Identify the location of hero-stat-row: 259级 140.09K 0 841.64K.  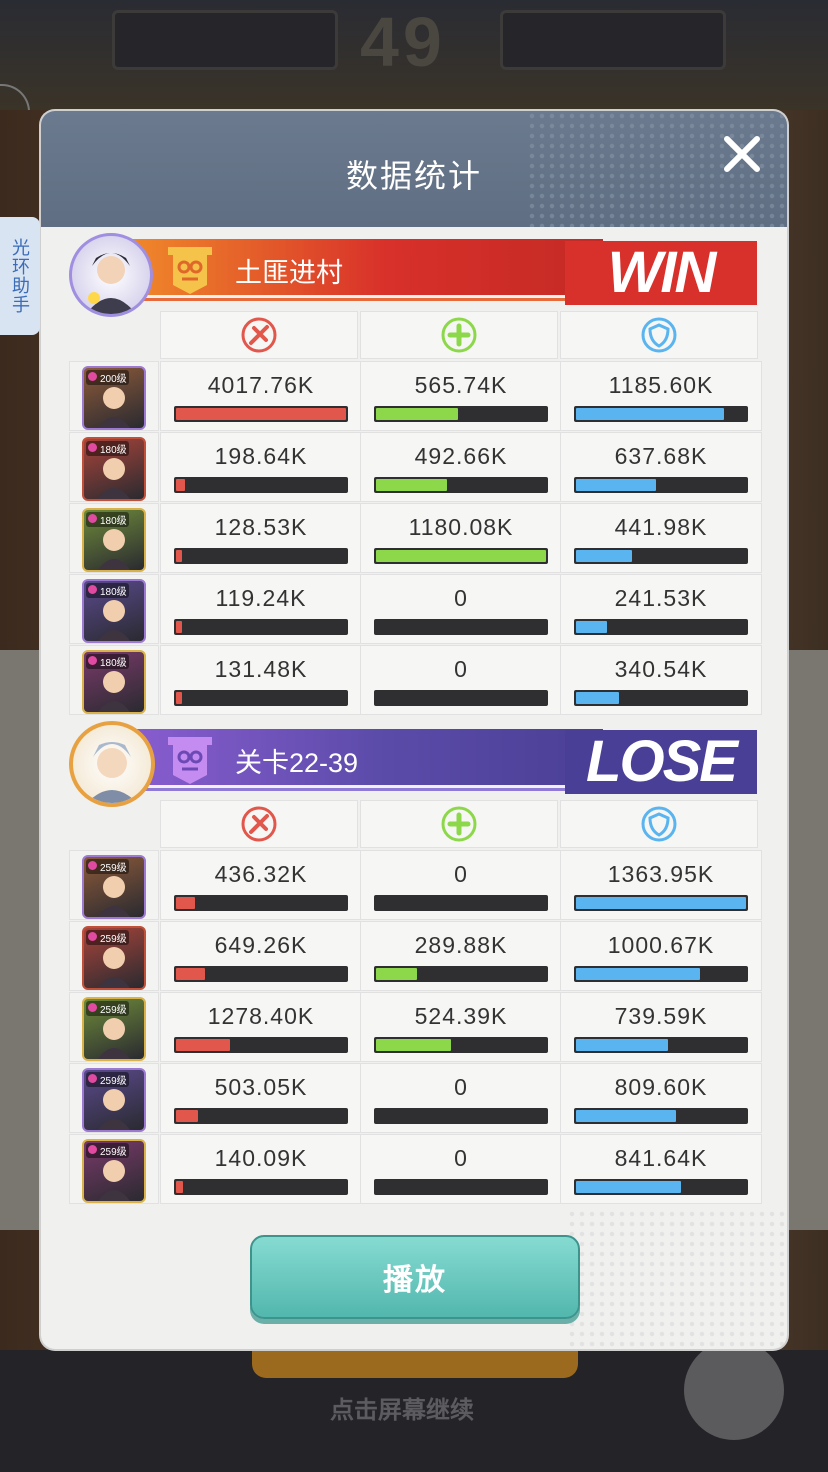
(415, 1169).